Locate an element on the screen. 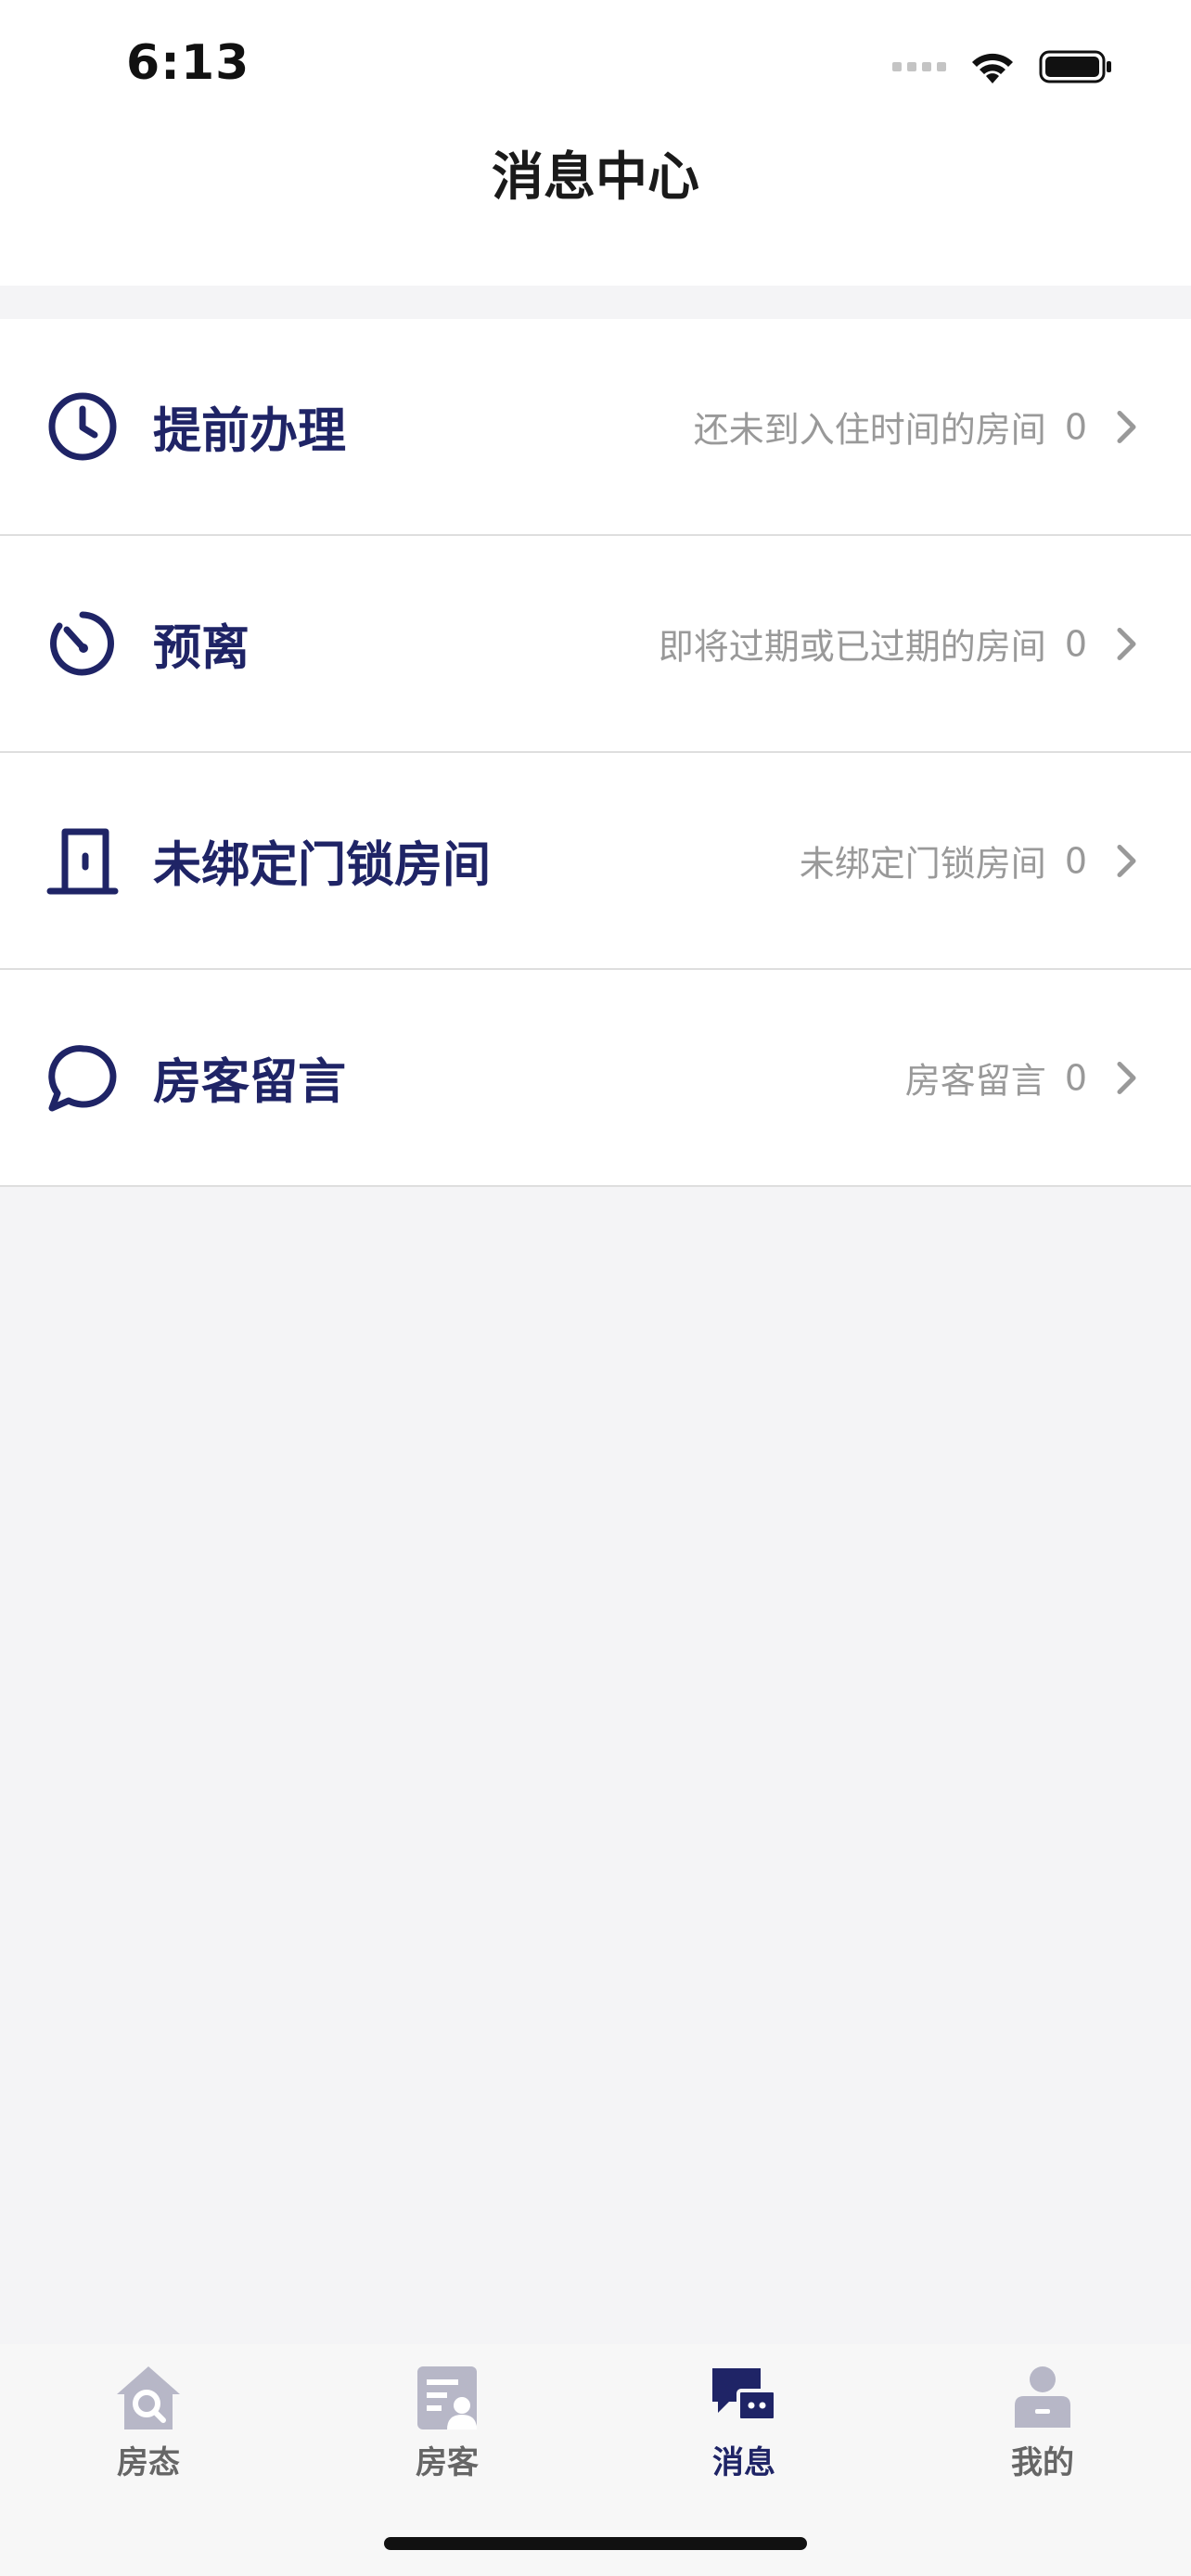 This screenshot has width=1191, height=2576. profile-icon is located at coordinates (1042, 2398).